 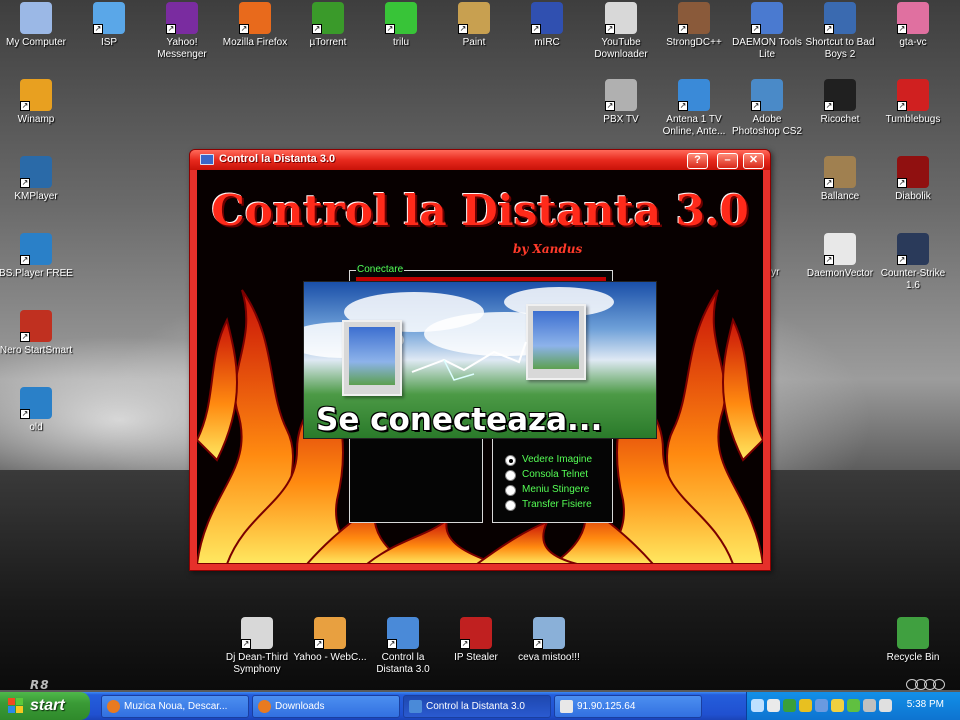 What do you see at coordinates (257, 646) in the screenshot?
I see `desktop-icon: ↗ Dj Dean-Third Symphony` at bounding box center [257, 646].